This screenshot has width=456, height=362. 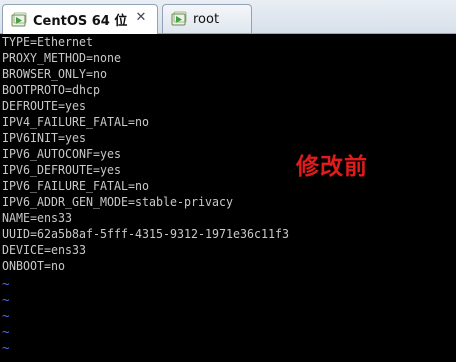 I want to click on terminal-line: DEVICE=ens33, so click(x=44, y=249).